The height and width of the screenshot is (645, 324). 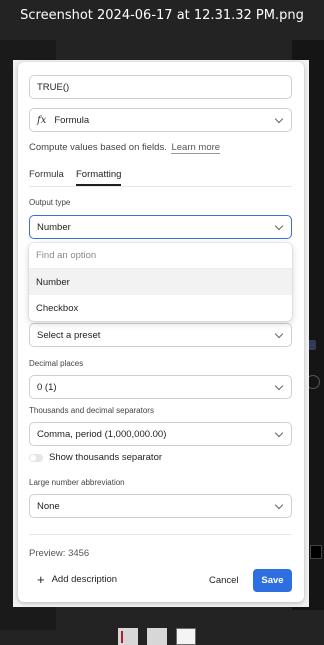 I want to click on decimal-places-label: Decimal places, so click(x=56, y=363).